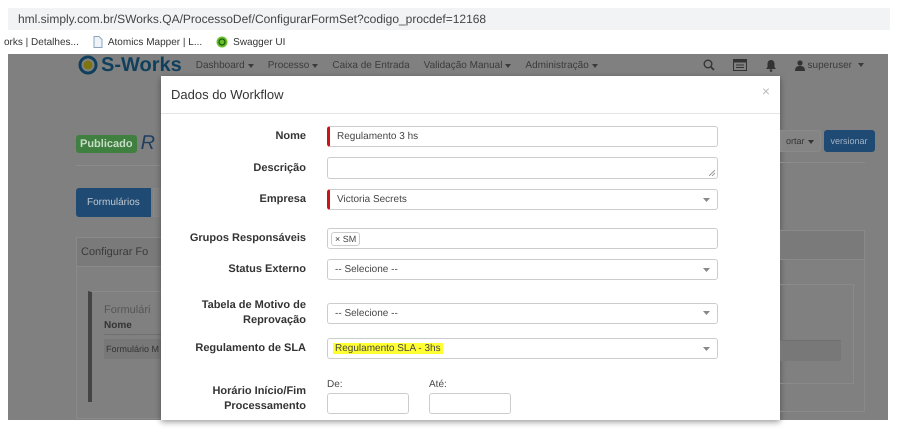  Describe the element at coordinates (522, 168) in the screenshot. I see `text-area` at that location.